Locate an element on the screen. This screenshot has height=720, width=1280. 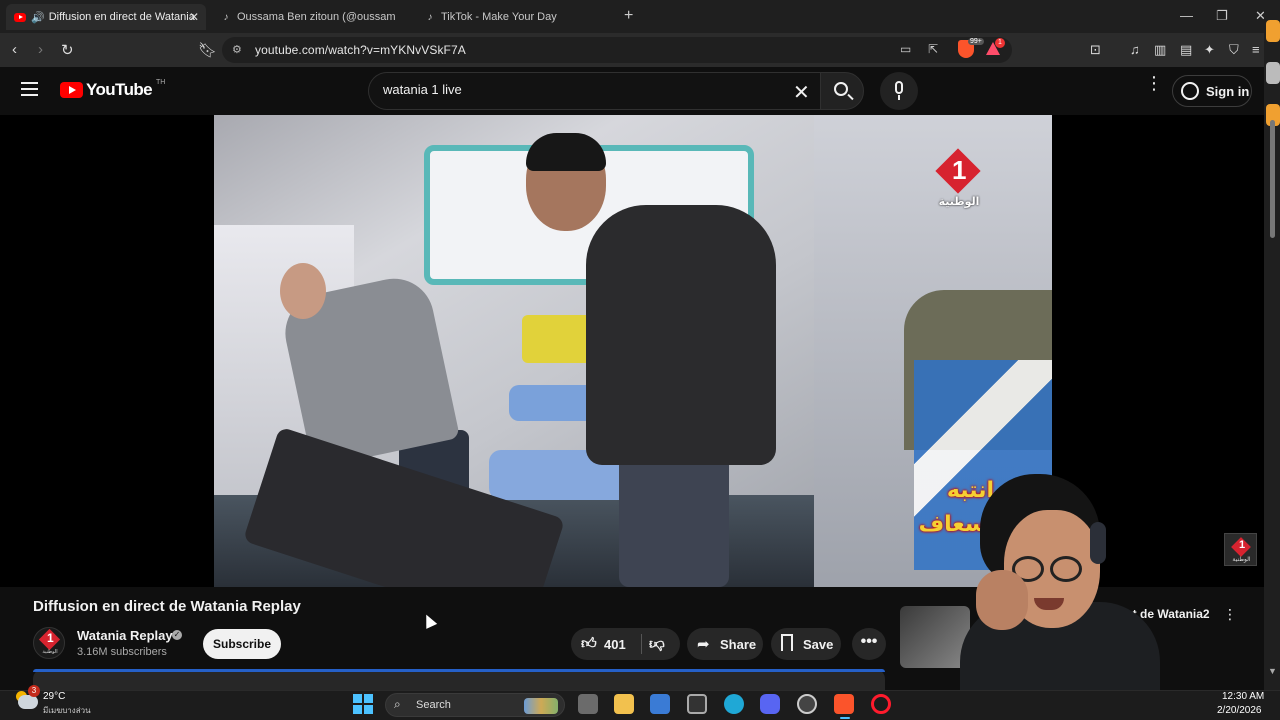
discord-icon is located at coordinates (770, 704).